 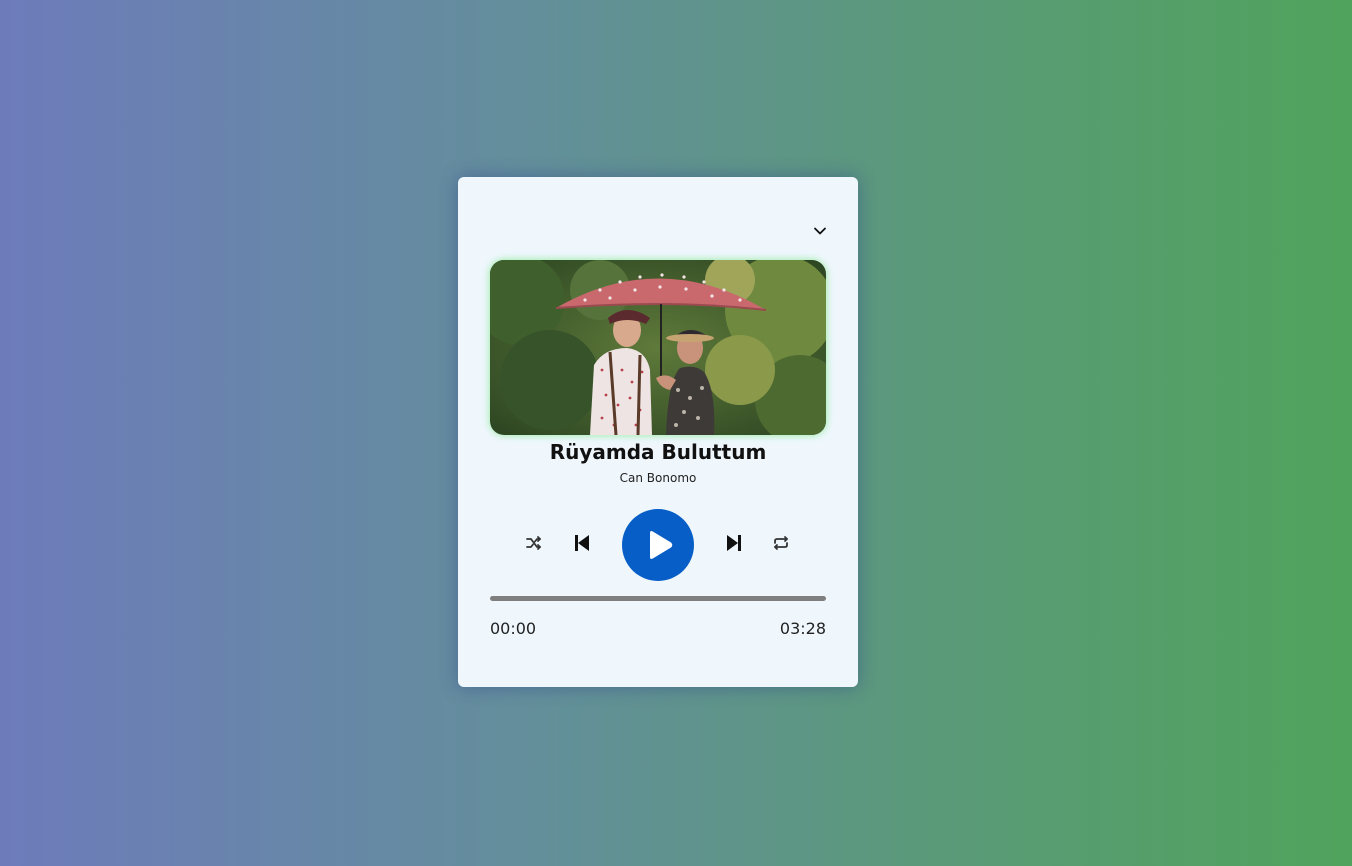 What do you see at coordinates (820, 231) in the screenshot?
I see `chevron-down-icon` at bounding box center [820, 231].